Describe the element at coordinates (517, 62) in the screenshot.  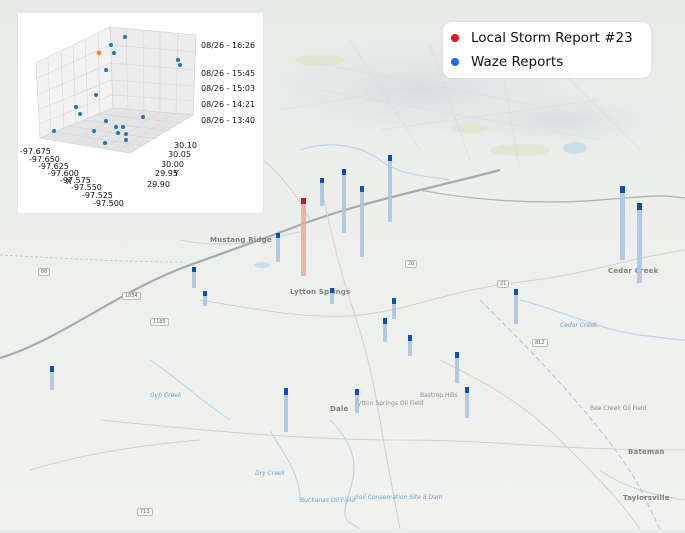
I see `legend-label: Waze Reports` at that location.